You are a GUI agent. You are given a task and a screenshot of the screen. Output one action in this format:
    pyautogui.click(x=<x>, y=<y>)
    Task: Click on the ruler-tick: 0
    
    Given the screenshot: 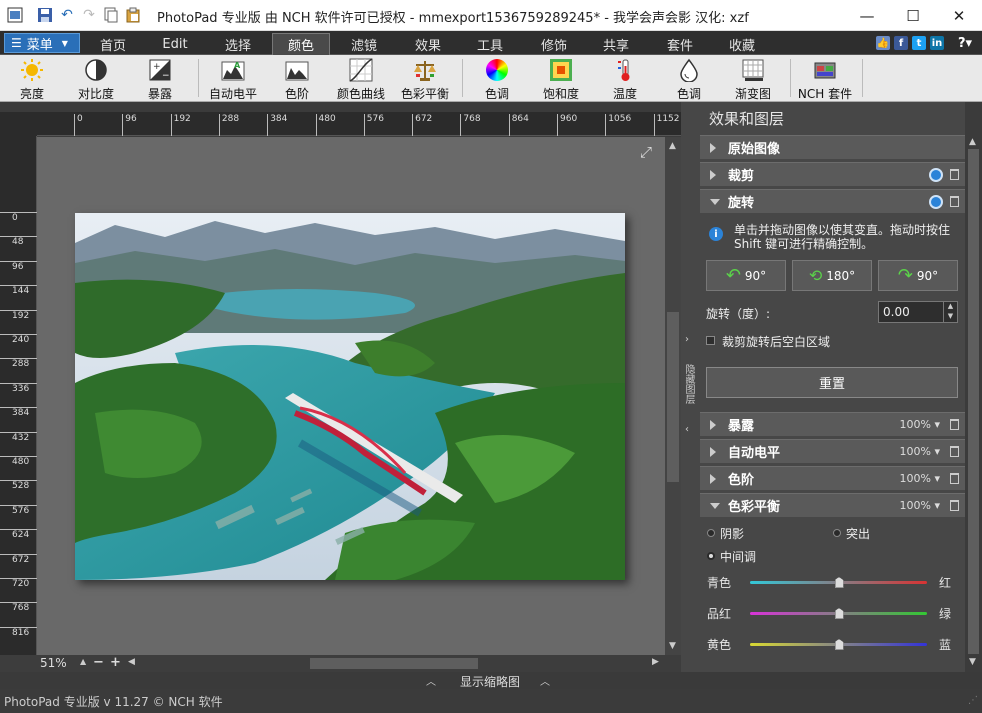 What is the action you would take?
    pyautogui.click(x=78, y=125)
    